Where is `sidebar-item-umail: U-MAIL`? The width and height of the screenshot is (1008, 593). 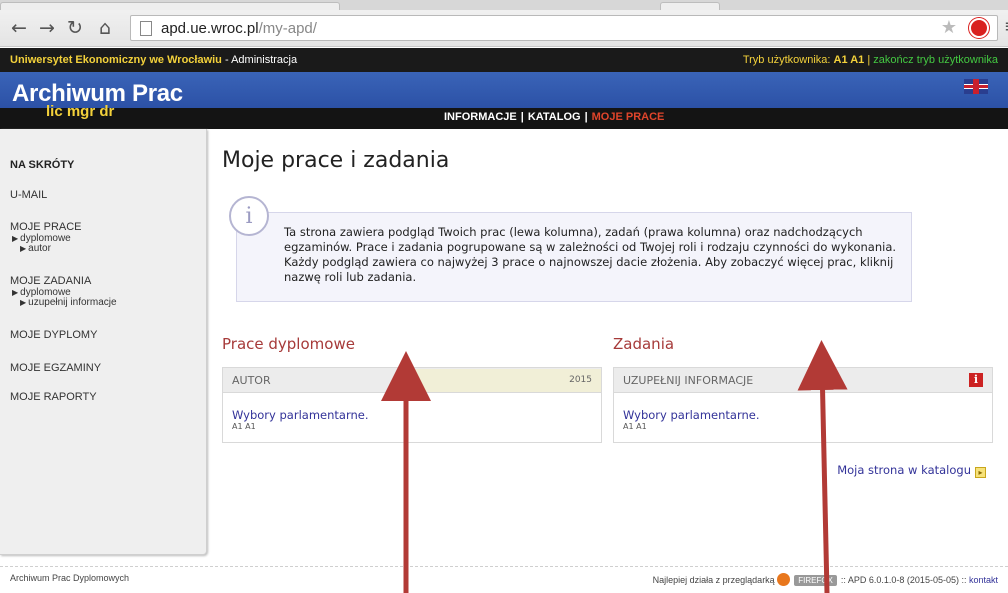 sidebar-item-umail: U-MAIL is located at coordinates (28, 195).